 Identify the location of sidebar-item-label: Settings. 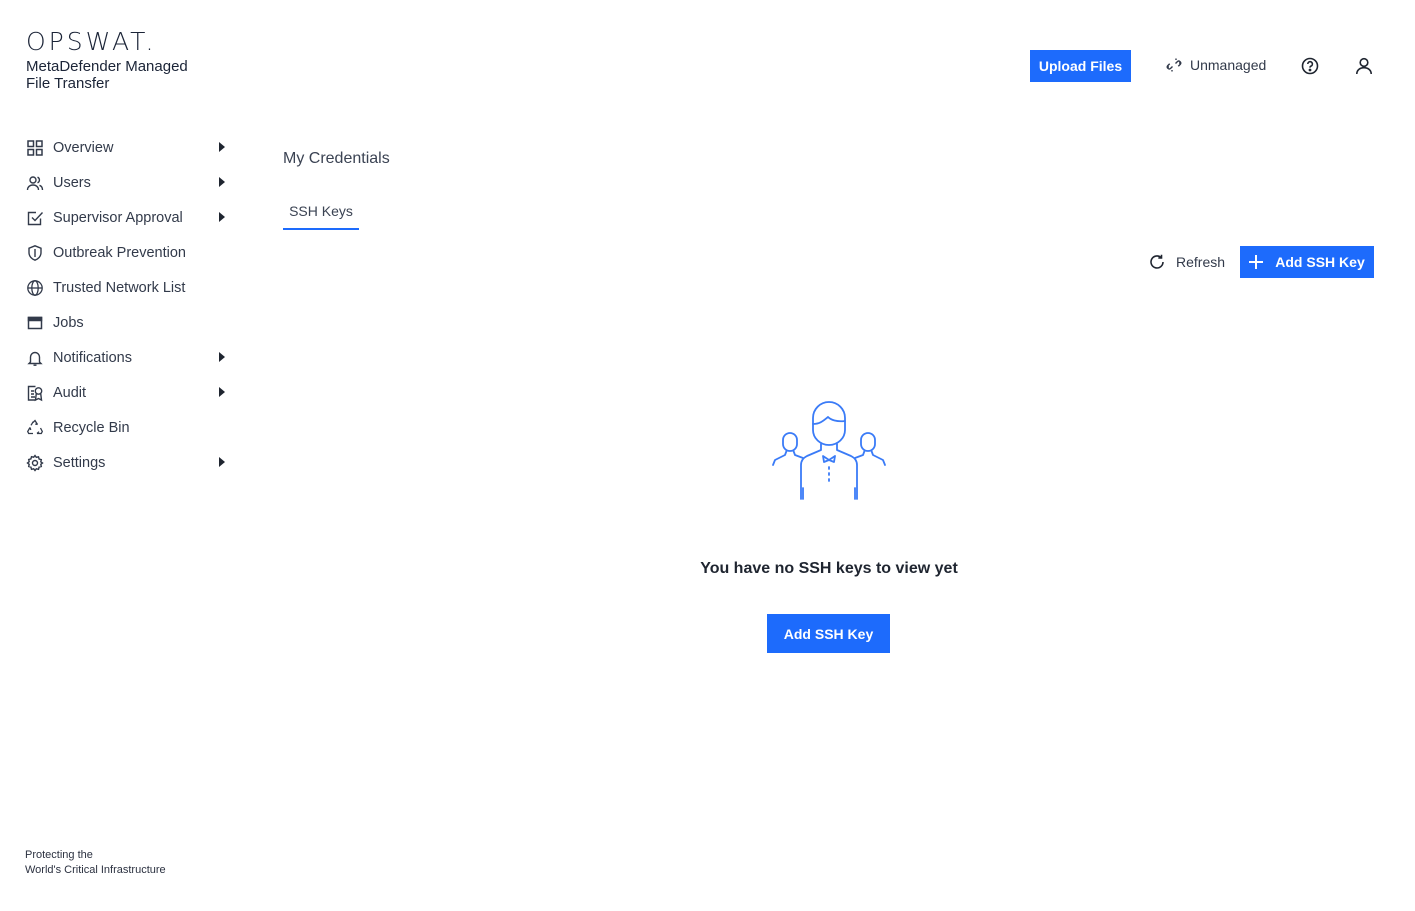
(79, 462).